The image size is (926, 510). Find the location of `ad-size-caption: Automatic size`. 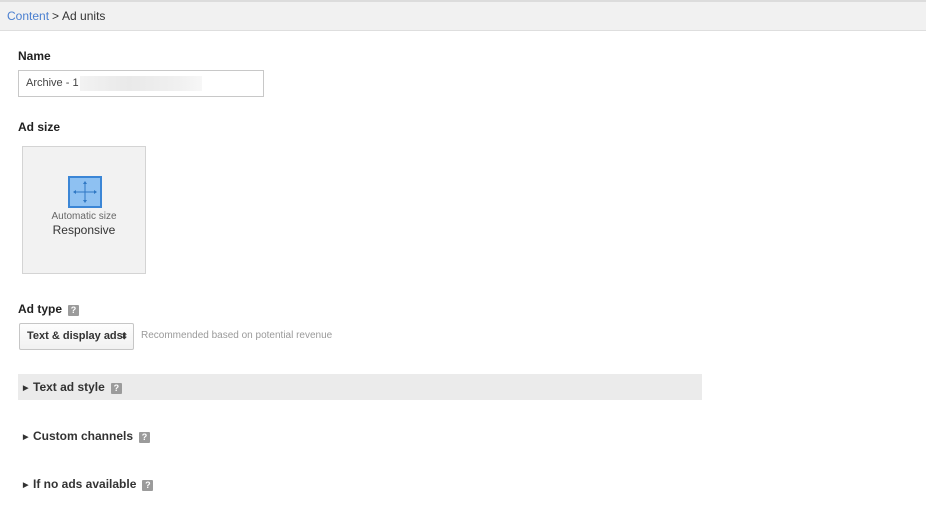

ad-size-caption: Automatic size is located at coordinates (84, 216).